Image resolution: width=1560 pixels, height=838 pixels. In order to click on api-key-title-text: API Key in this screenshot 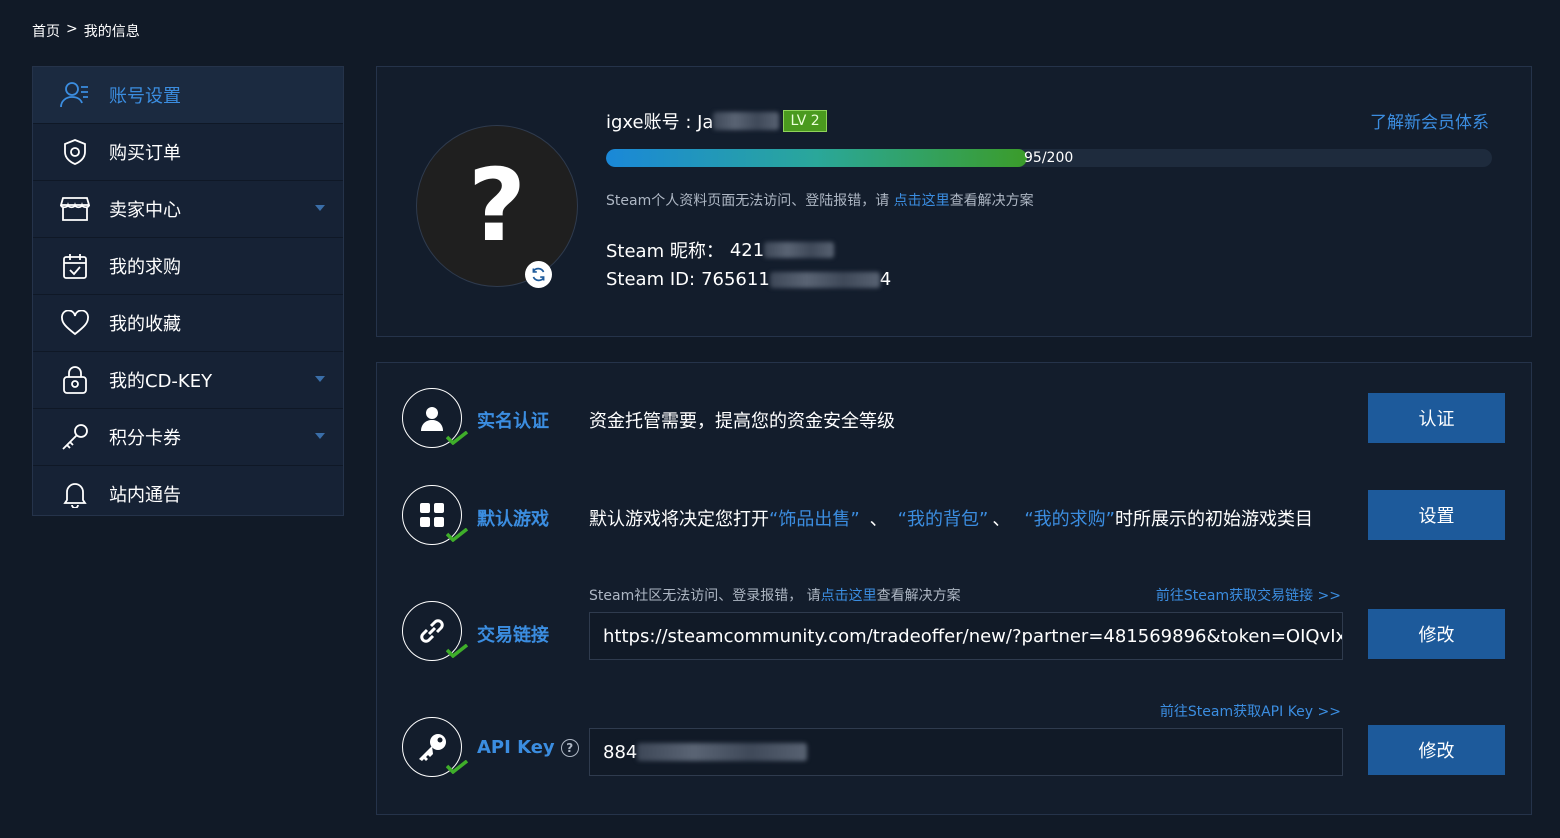, I will do `click(516, 747)`.